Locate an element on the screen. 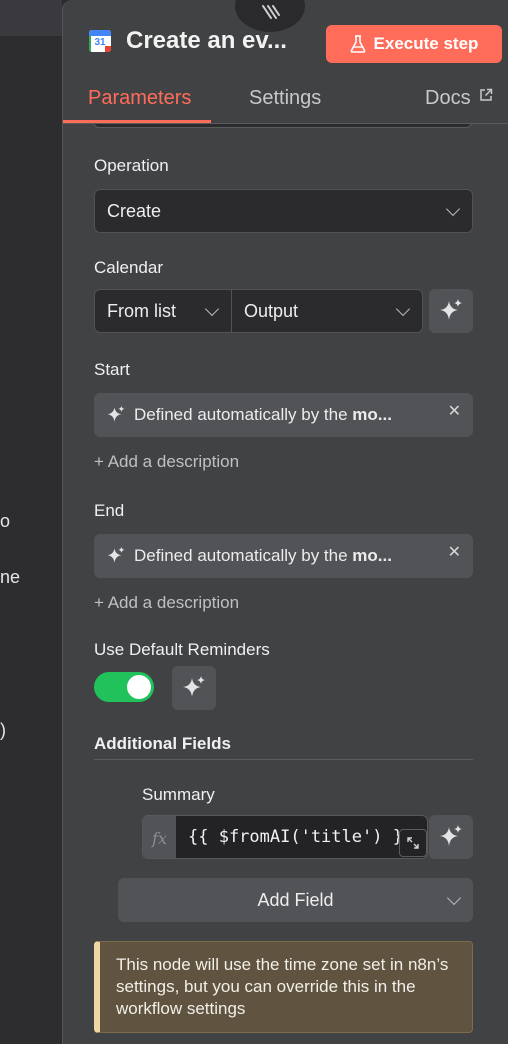 The height and width of the screenshot is (1044, 508). reminders-label: Use Default Reminders is located at coordinates (182, 649).